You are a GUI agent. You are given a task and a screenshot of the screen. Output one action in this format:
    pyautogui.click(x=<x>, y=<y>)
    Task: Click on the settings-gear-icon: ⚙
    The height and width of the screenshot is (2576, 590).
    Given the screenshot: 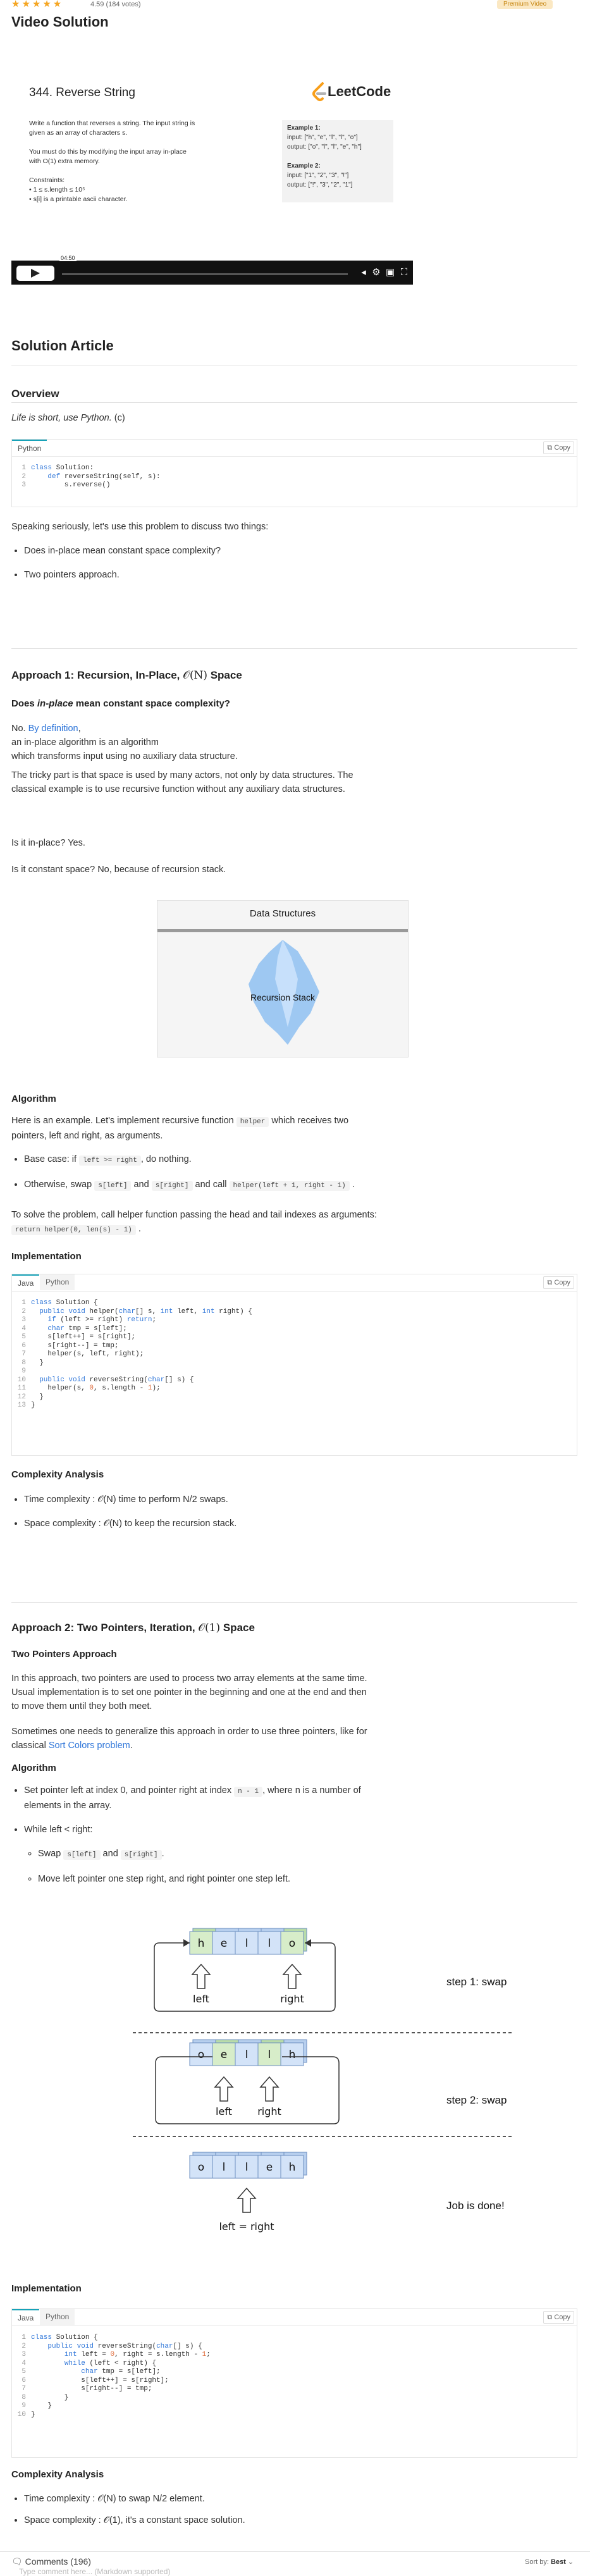 What is the action you would take?
    pyautogui.click(x=377, y=272)
    